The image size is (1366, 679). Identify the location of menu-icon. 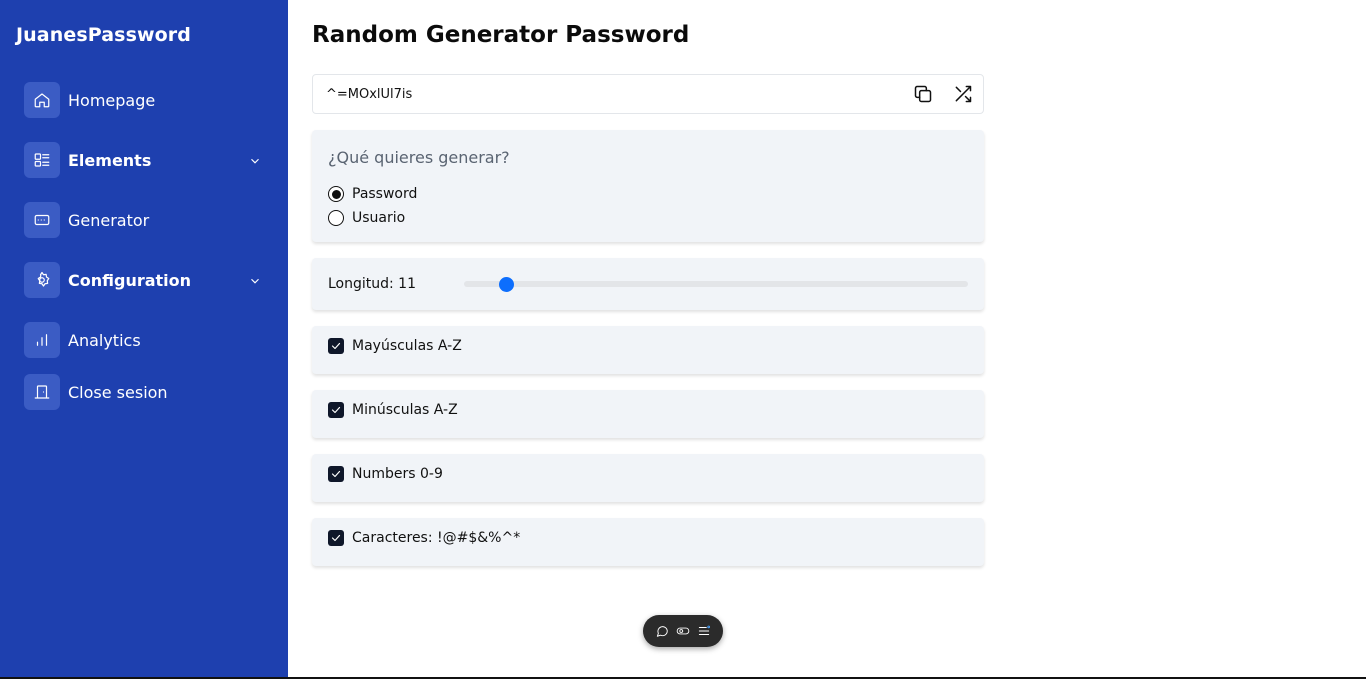
(705, 630).